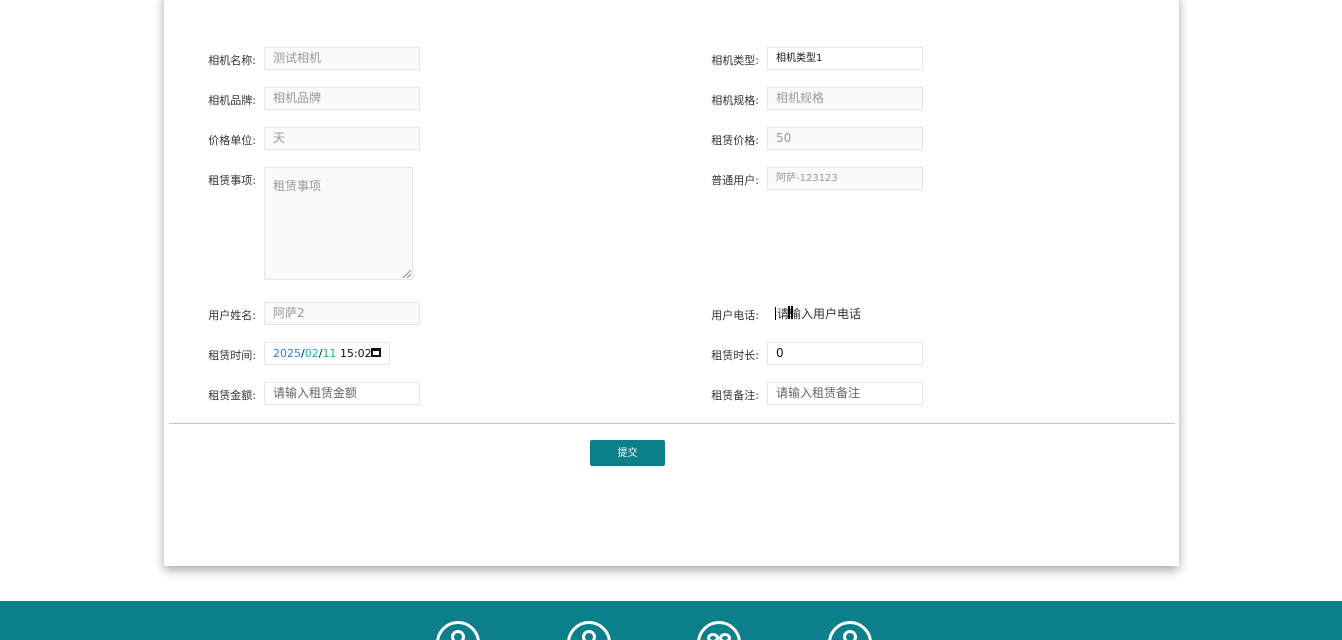 The image size is (1342, 640). Describe the element at coordinates (775, 313) in the screenshot. I see `text-caret` at that location.